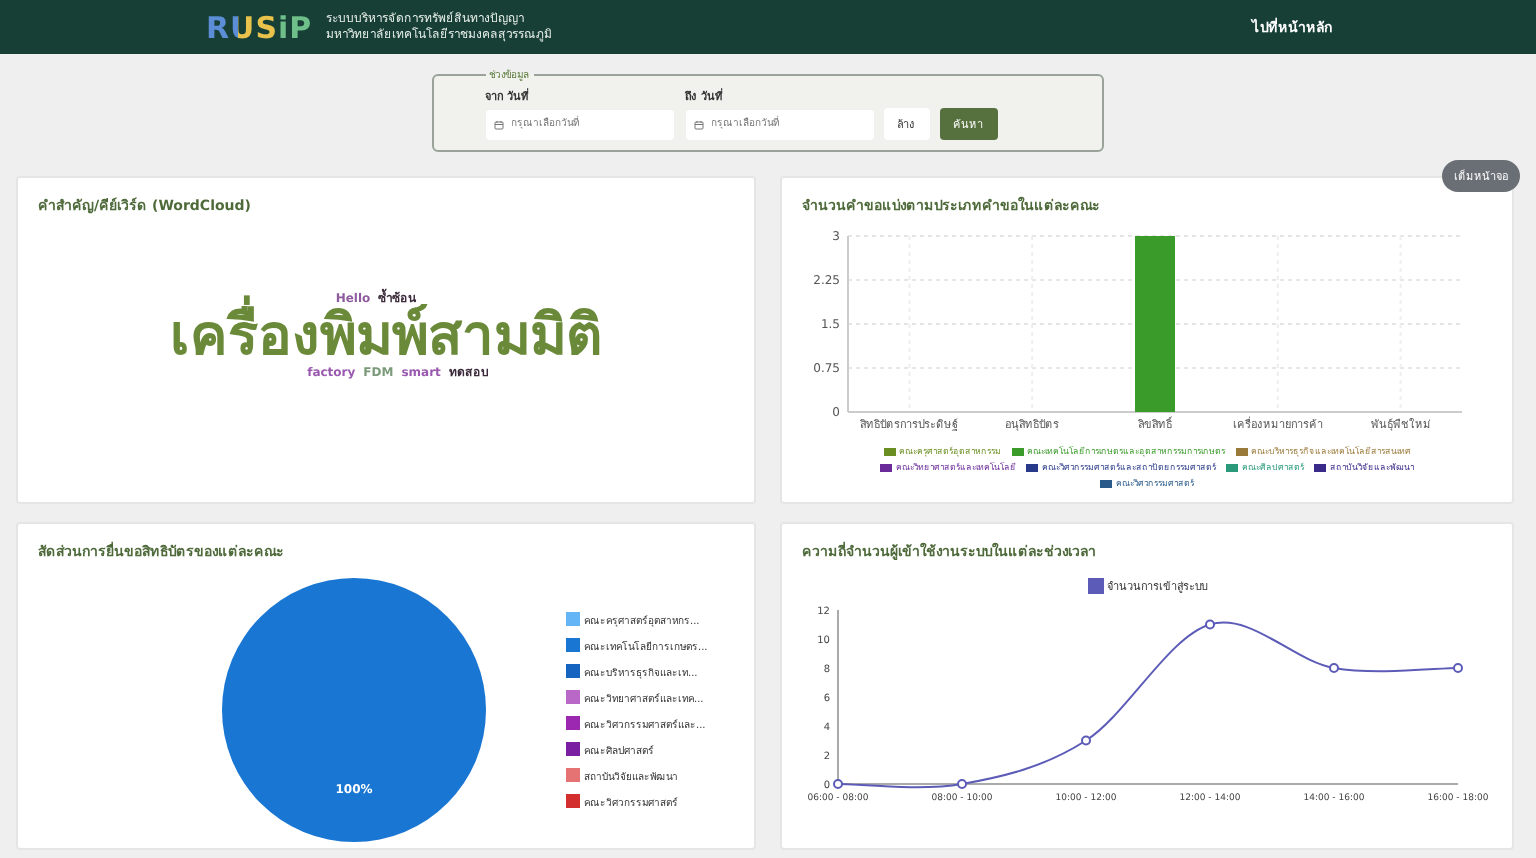 Image resolution: width=1536 pixels, height=858 pixels. I want to click on logo: RUSiP, so click(259, 27).